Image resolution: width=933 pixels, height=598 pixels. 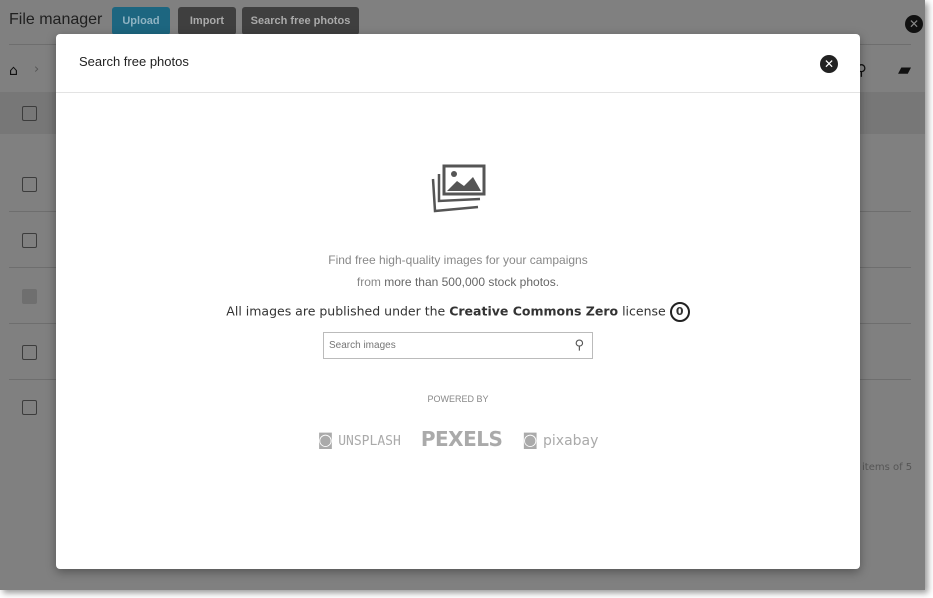 What do you see at coordinates (56, 19) in the screenshot?
I see `app-title: File manager` at bounding box center [56, 19].